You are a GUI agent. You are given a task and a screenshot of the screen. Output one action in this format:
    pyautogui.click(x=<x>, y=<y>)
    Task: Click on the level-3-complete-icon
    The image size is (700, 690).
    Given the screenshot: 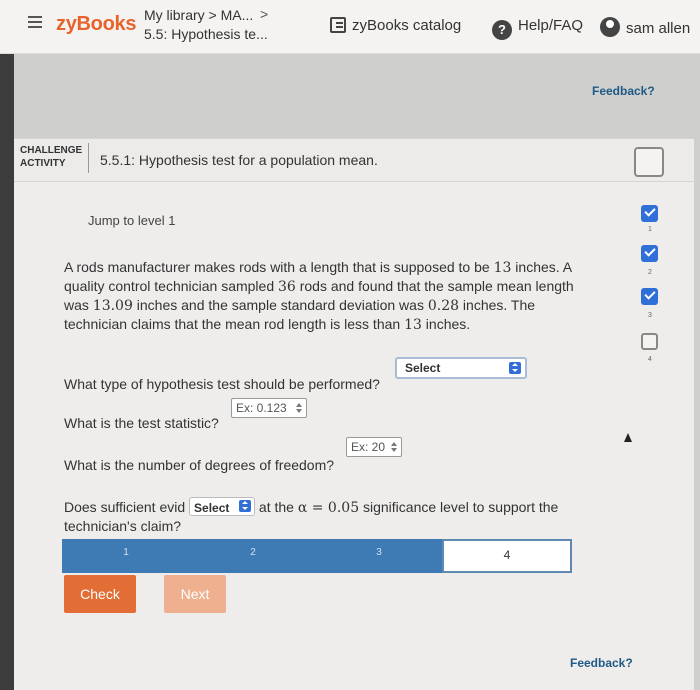 What is the action you would take?
    pyautogui.click(x=649, y=296)
    